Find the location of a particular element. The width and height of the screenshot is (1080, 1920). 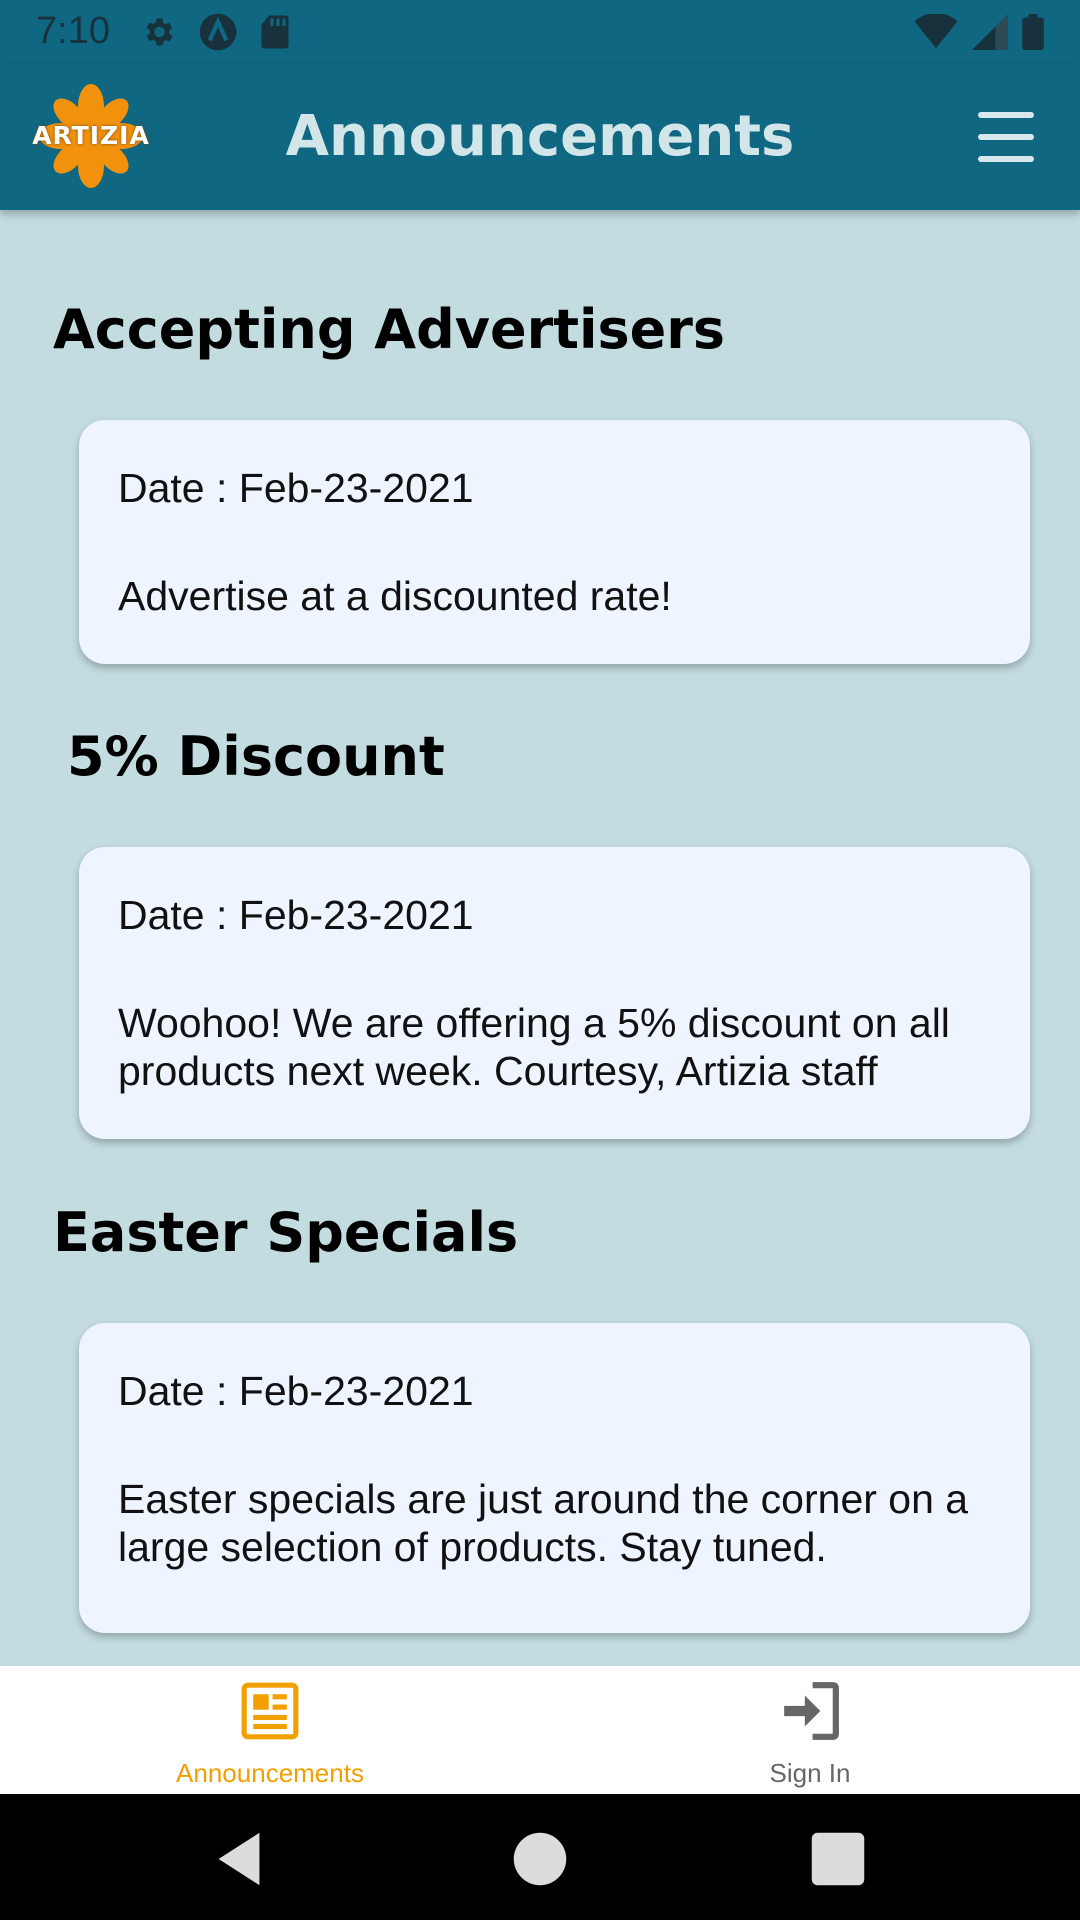

announcement-title: 5% Discount is located at coordinates (256, 756).